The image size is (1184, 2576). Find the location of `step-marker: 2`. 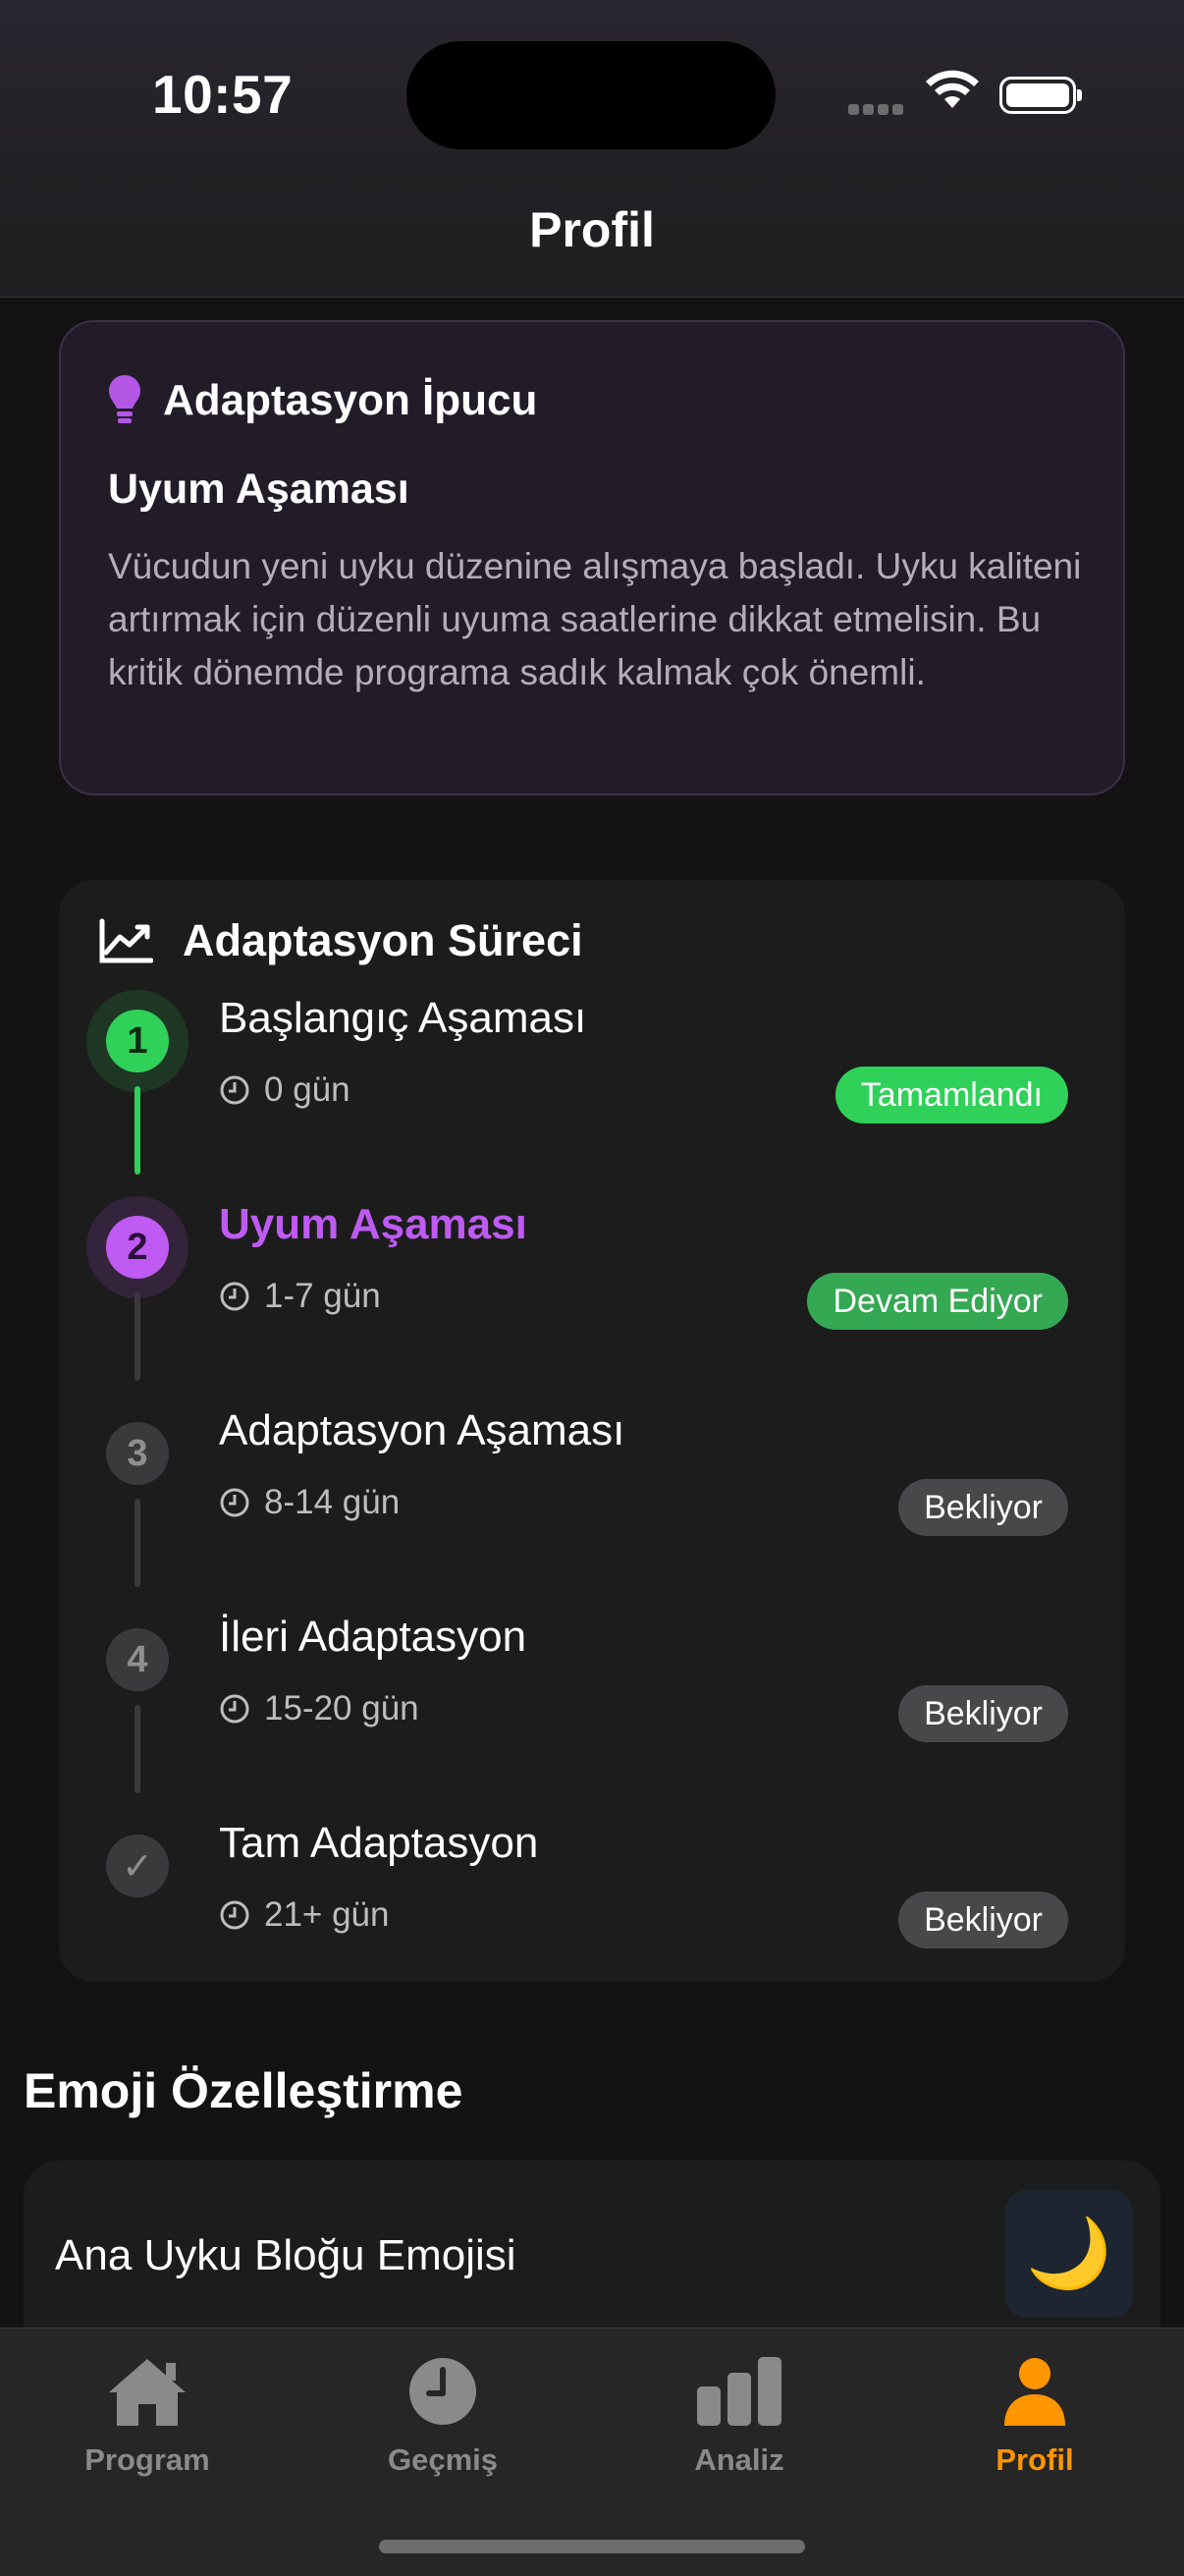

step-marker: 2 is located at coordinates (137, 1247).